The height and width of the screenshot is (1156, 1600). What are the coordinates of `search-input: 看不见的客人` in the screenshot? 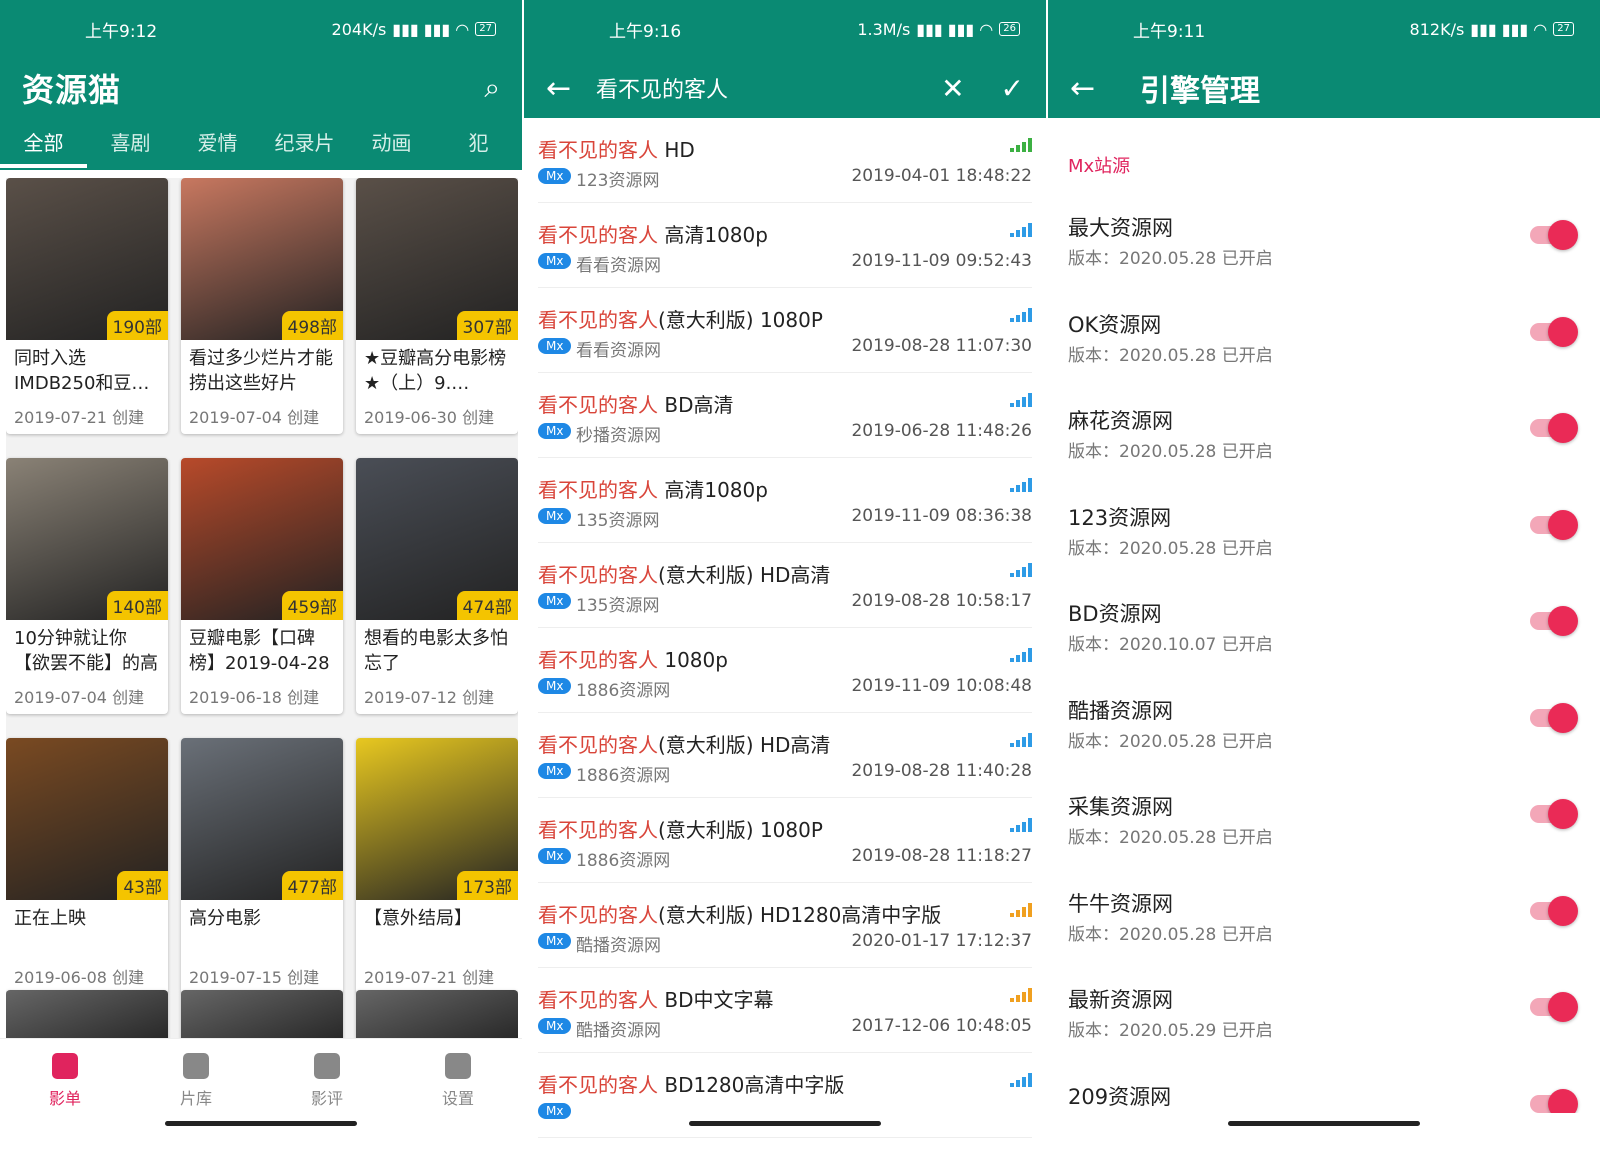 It's located at (750, 88).